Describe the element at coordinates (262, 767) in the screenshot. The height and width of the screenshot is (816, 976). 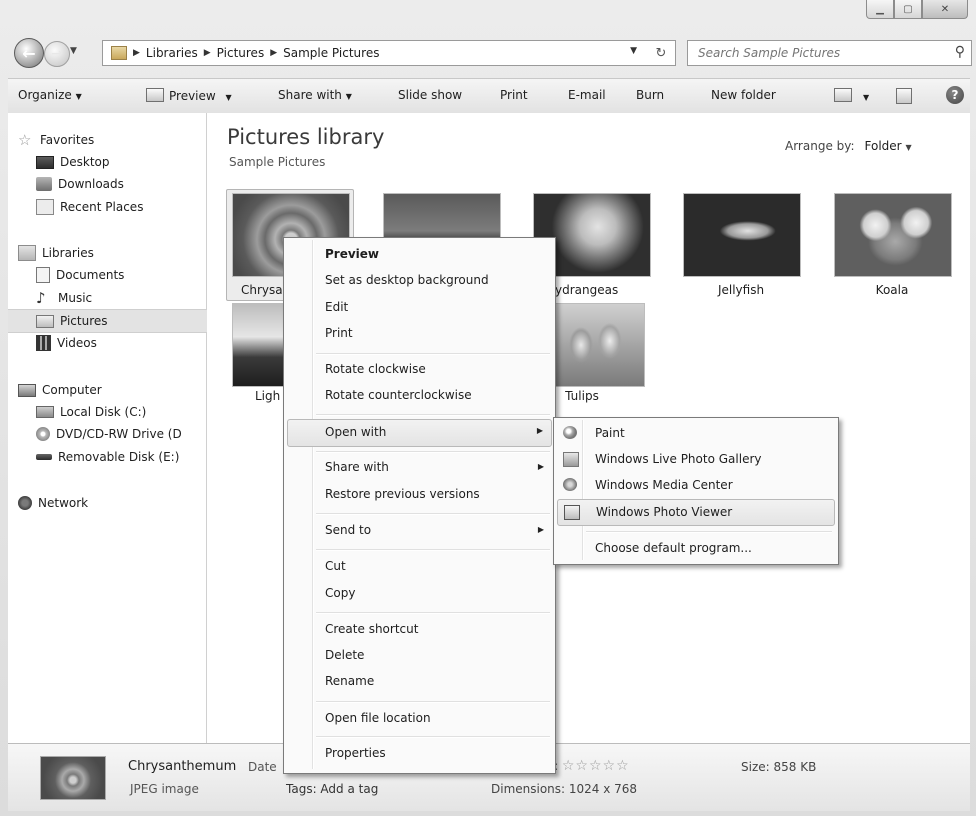
I see `details-date-label: Date` at that location.